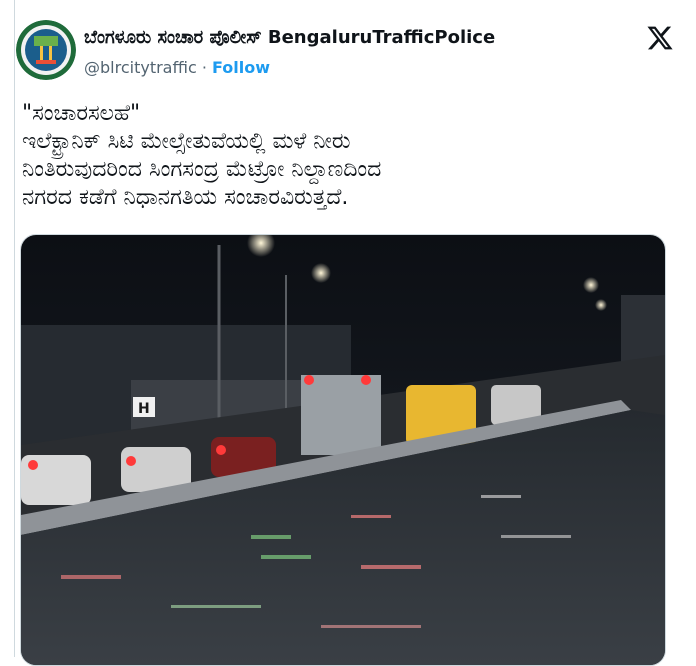 This screenshot has width=696, height=666. What do you see at coordinates (140, 67) in the screenshot?
I see `handle: @blrcitytraffic` at bounding box center [140, 67].